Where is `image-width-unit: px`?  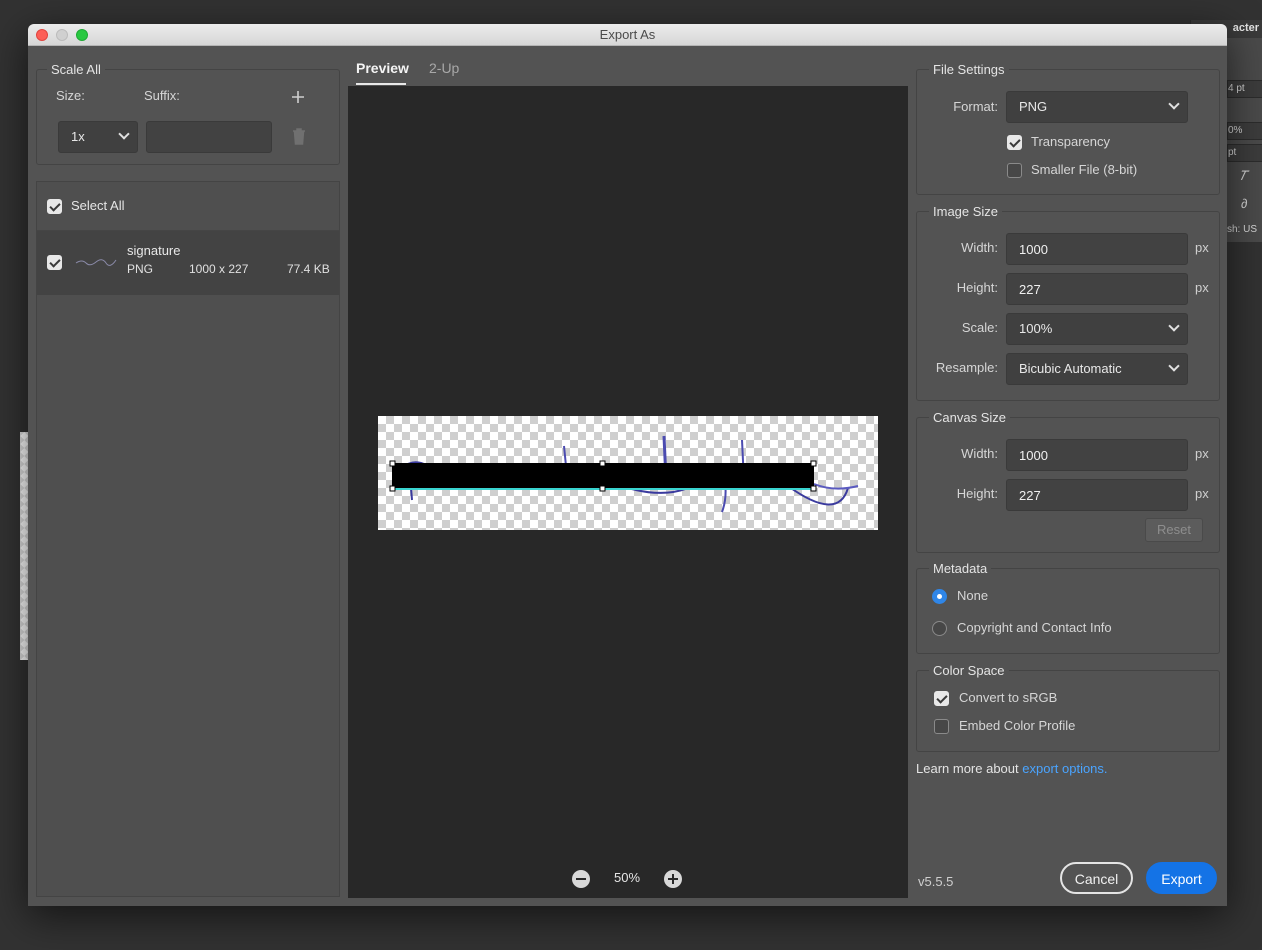 image-width-unit: px is located at coordinates (1202, 247).